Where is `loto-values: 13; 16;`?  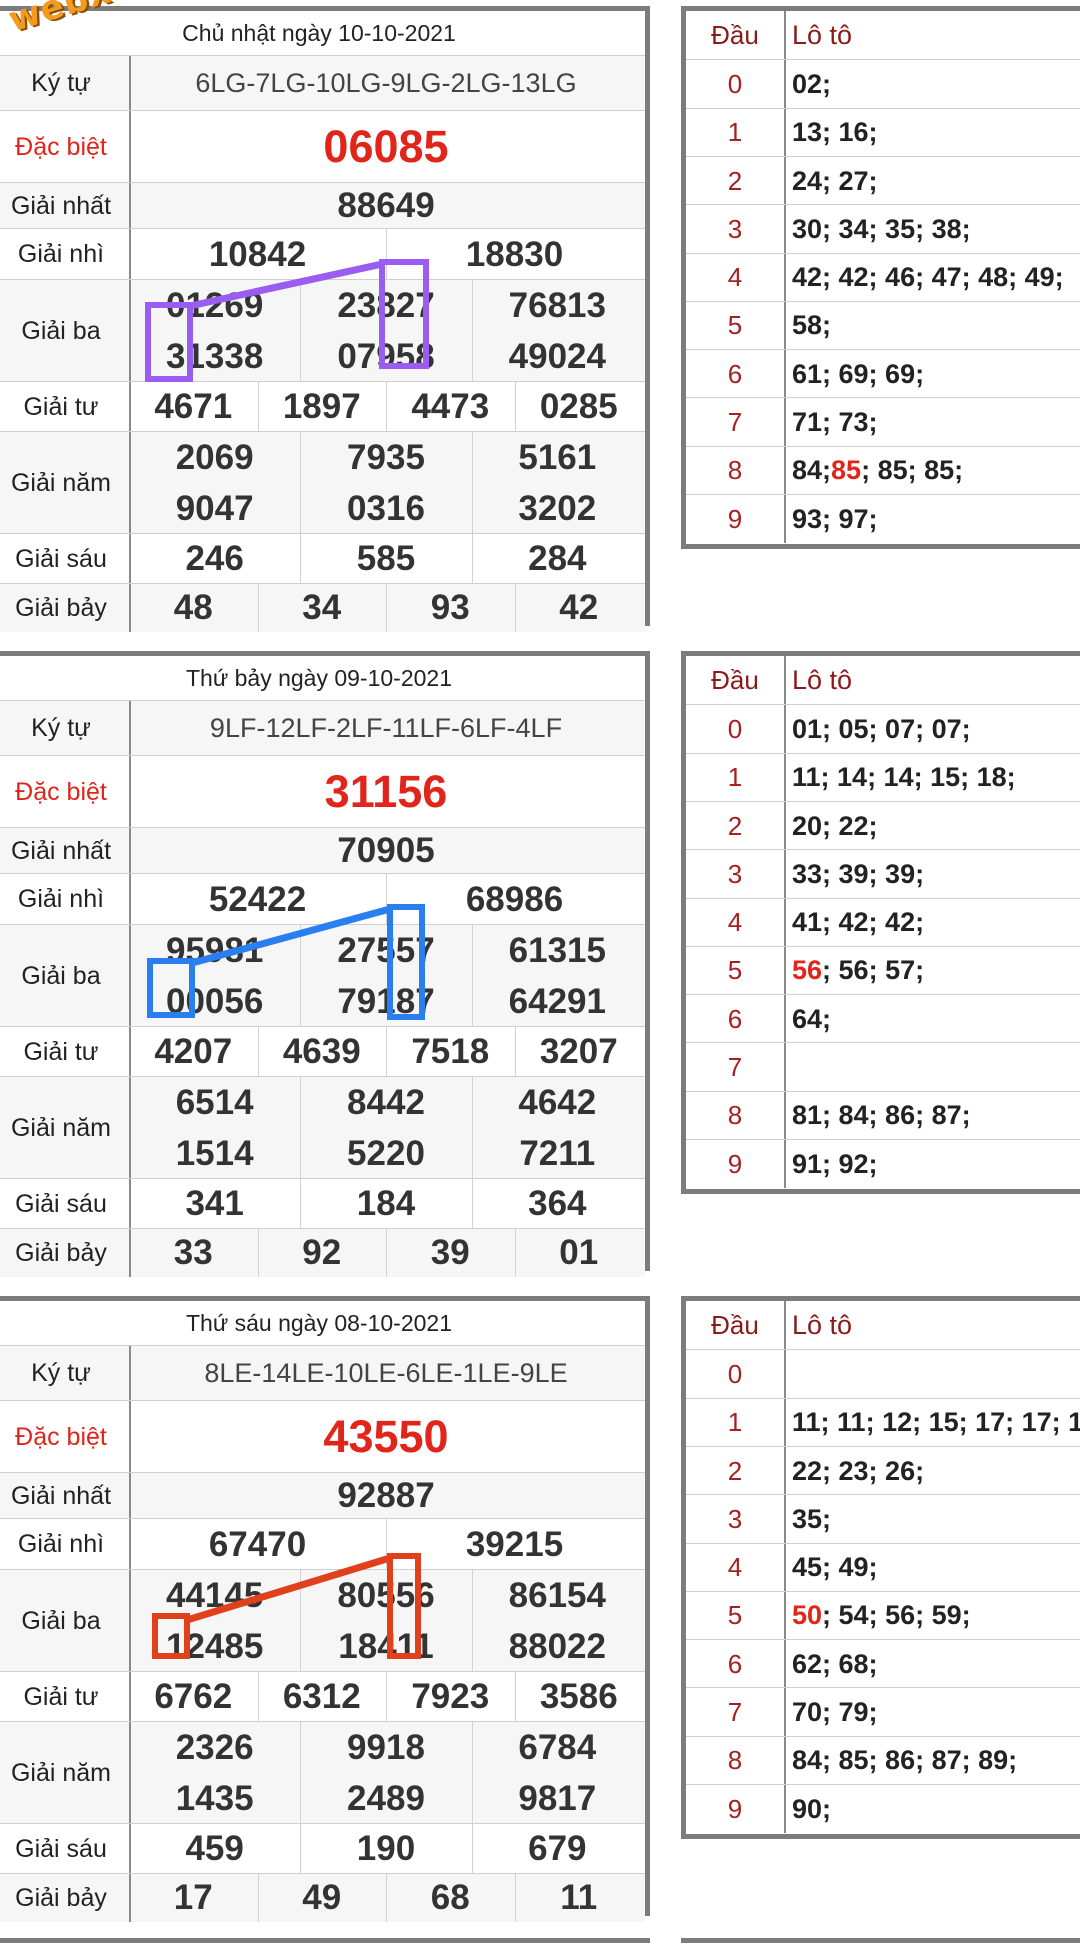
loto-values: 13; 16; is located at coordinates (936, 133).